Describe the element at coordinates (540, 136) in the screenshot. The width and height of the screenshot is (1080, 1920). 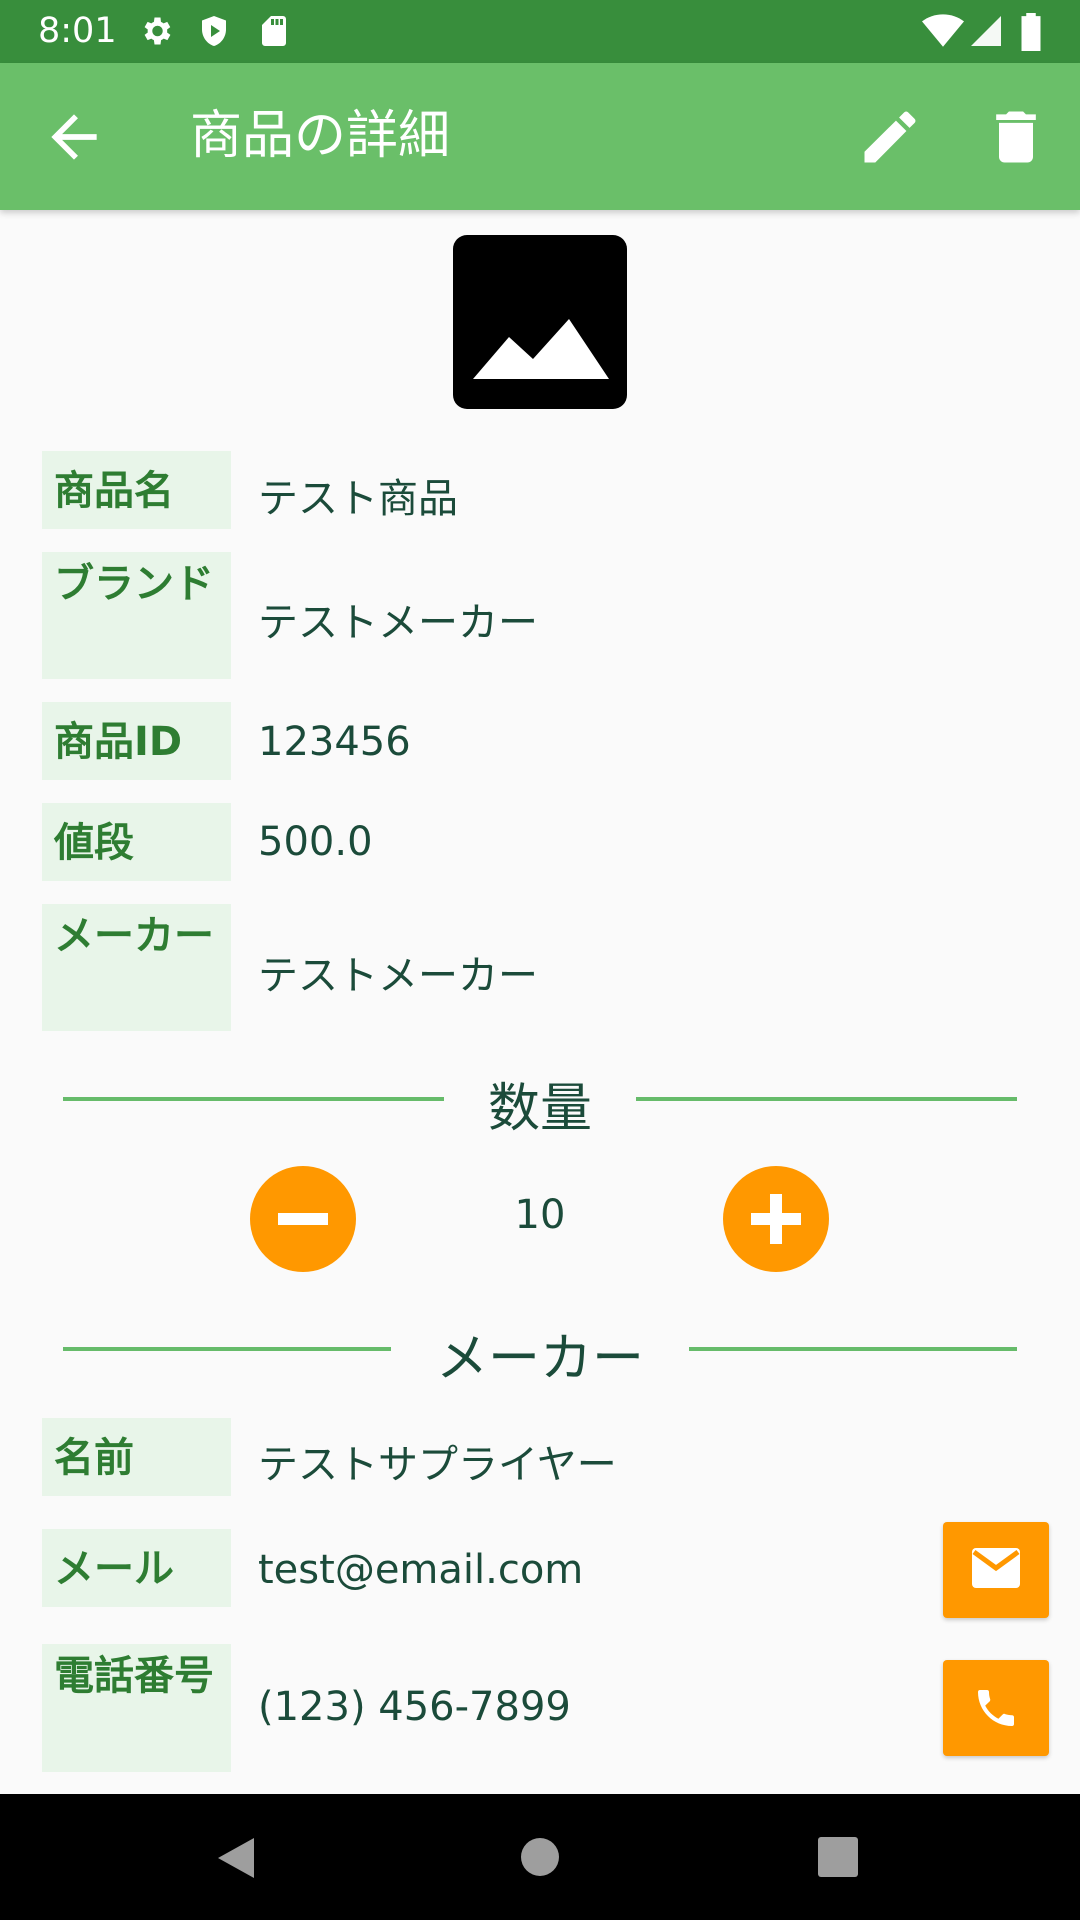
I see `app-bar: 商品の詳細` at that location.